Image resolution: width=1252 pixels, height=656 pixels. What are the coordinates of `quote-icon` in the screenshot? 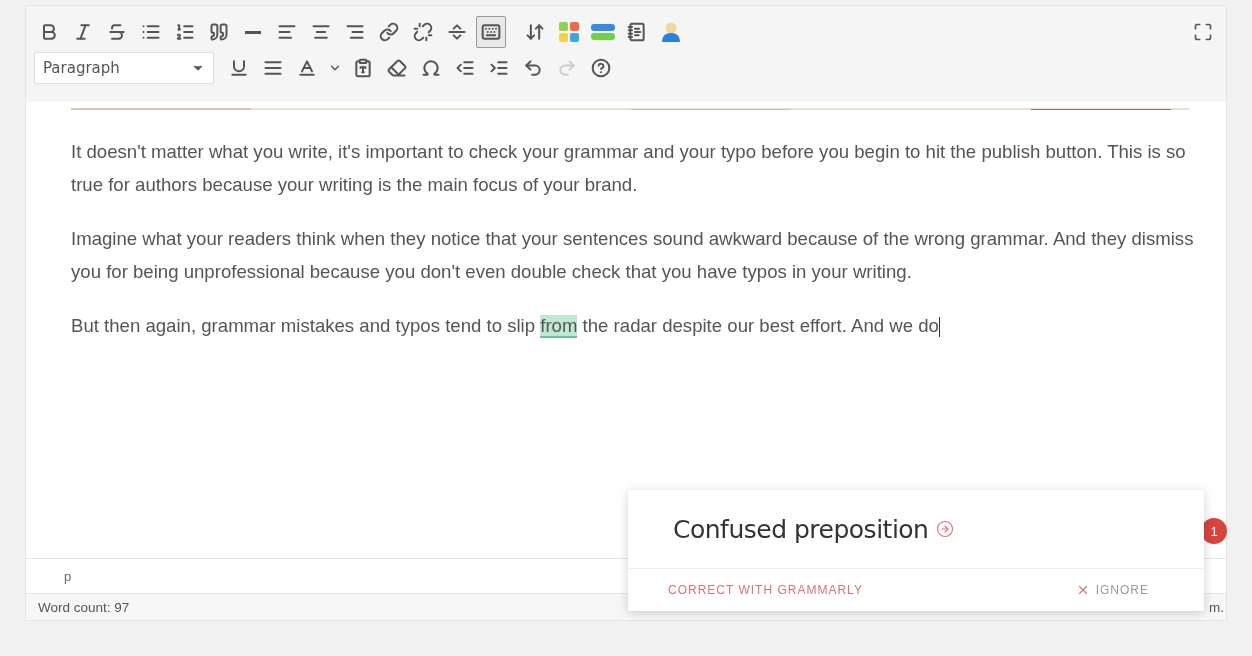 It's located at (219, 32).